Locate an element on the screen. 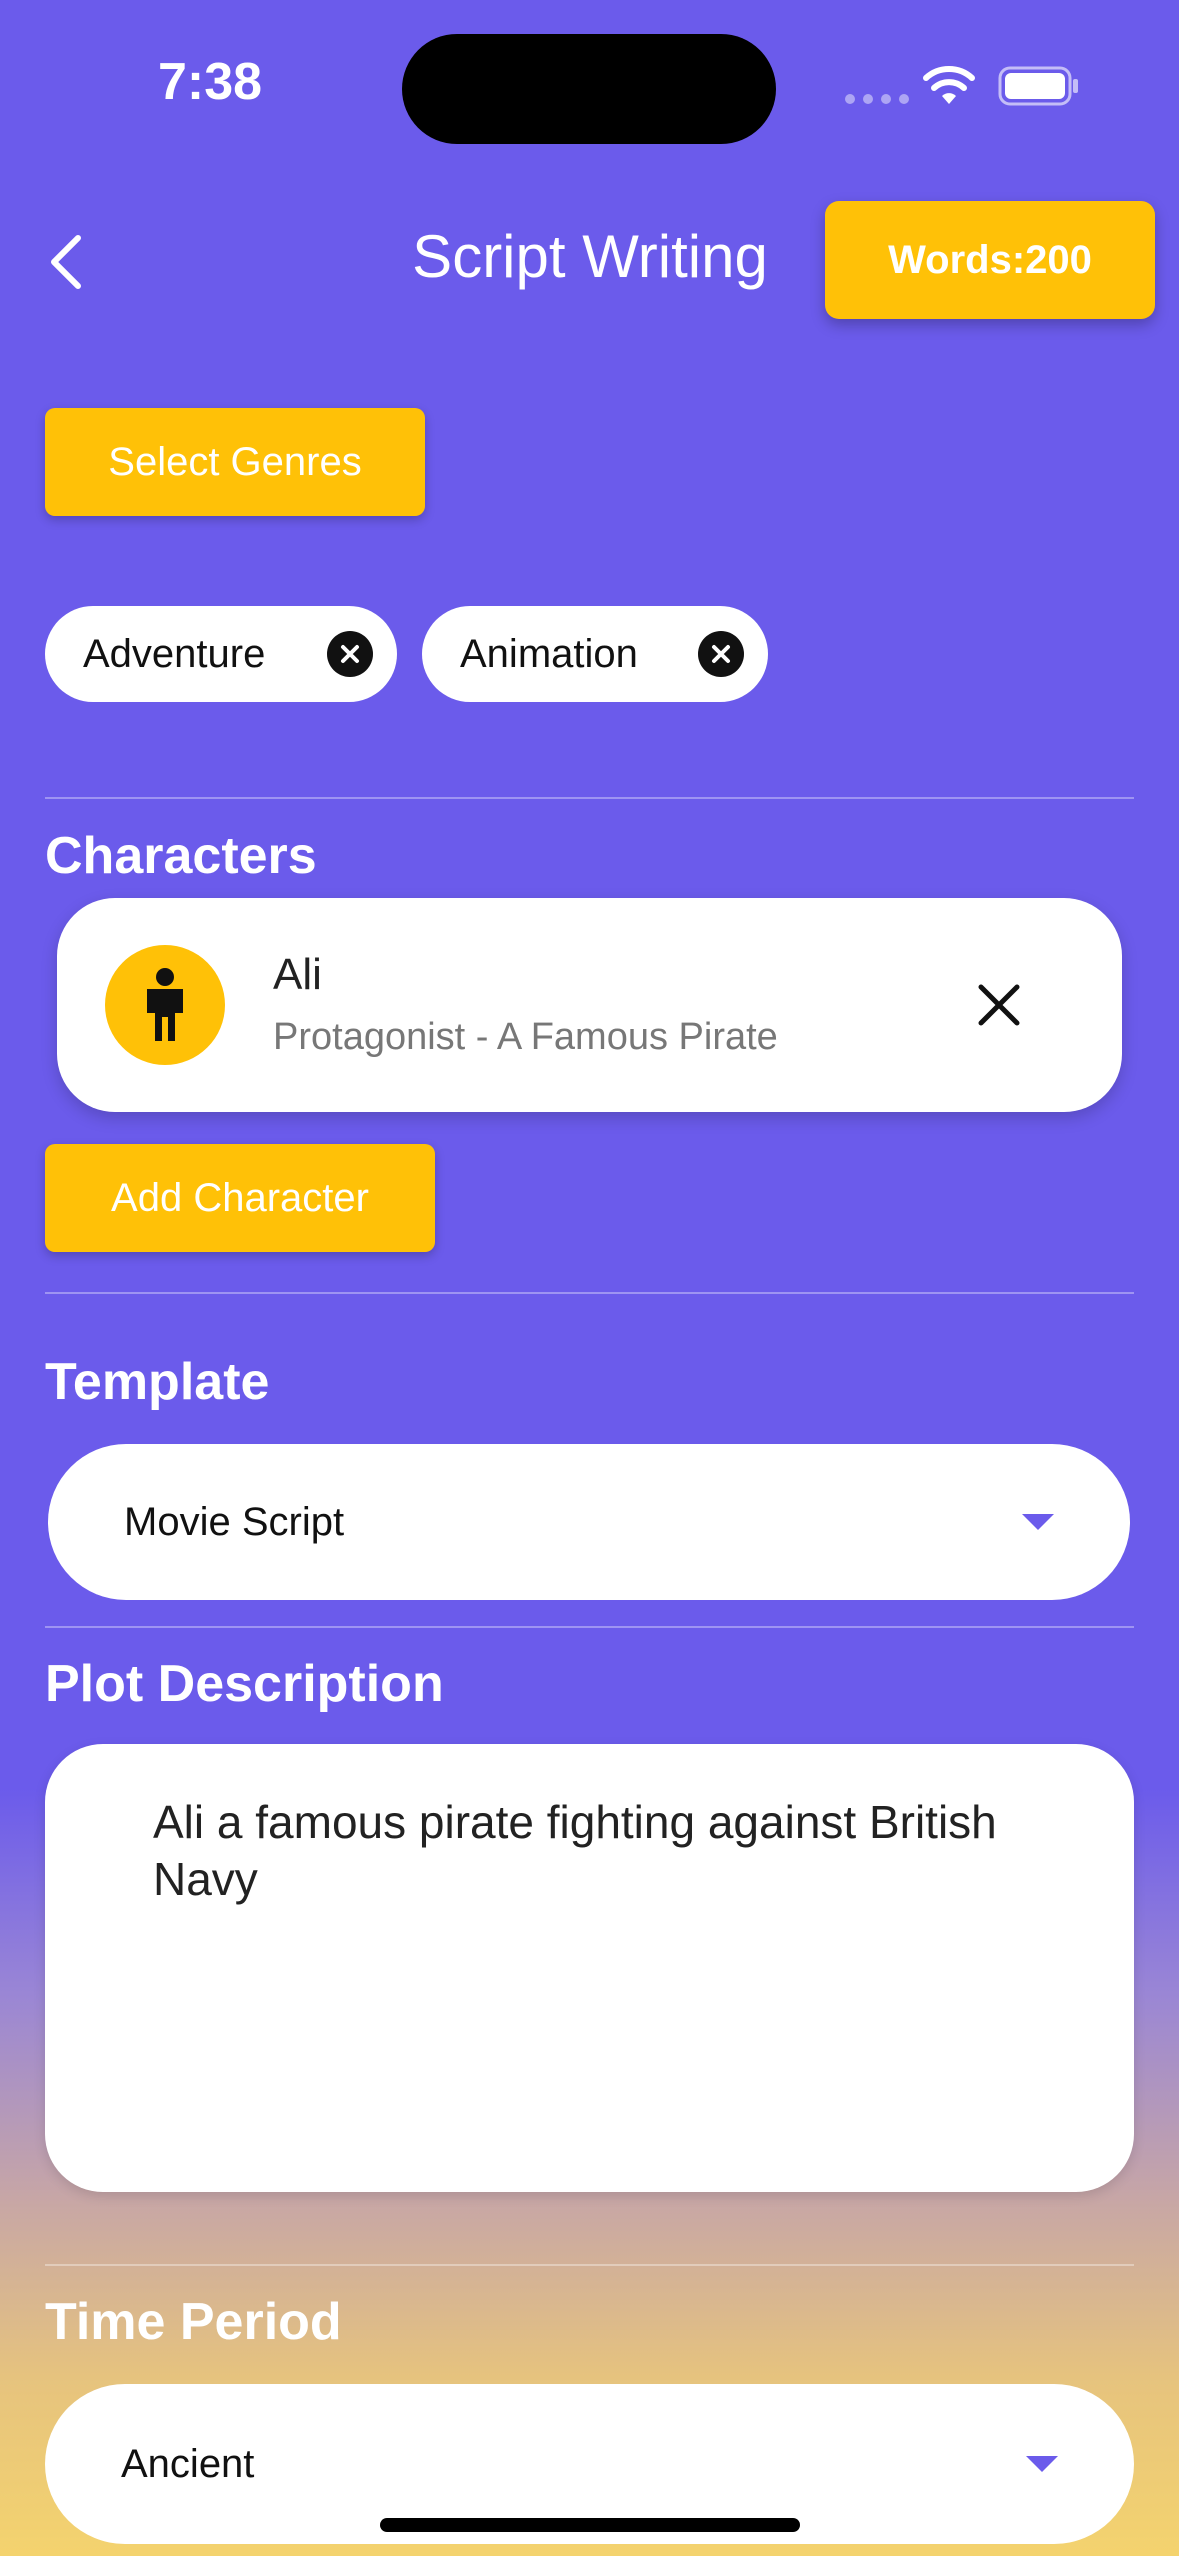 The height and width of the screenshot is (2556, 1179). dynamic-island is located at coordinates (589, 89).